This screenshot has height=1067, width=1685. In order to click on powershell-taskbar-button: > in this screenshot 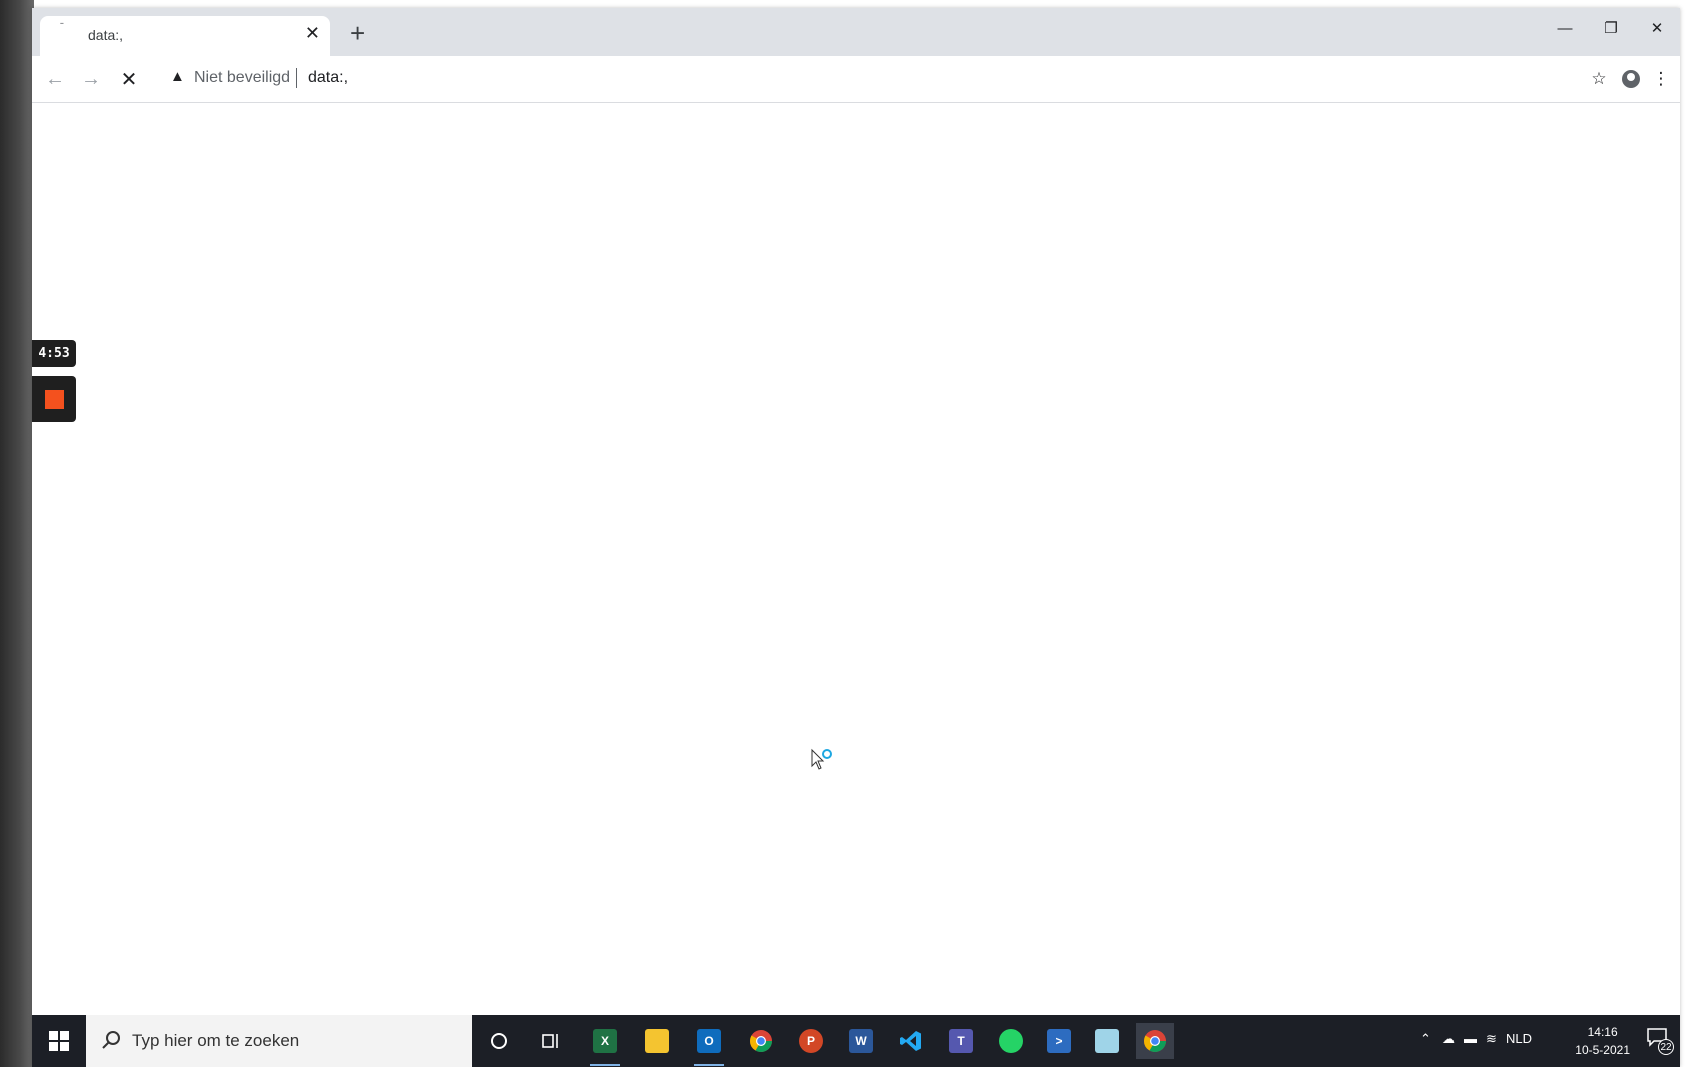, I will do `click(1059, 1041)`.